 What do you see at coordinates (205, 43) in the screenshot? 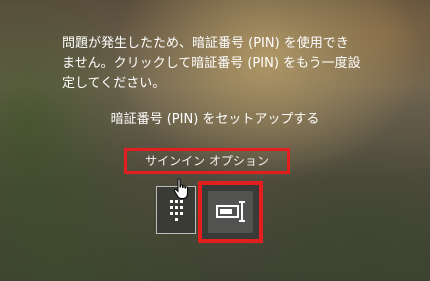
I see `pin-error-line-1: 問題が発生したため、暗証番号 (PIN) を使用でき` at bounding box center [205, 43].